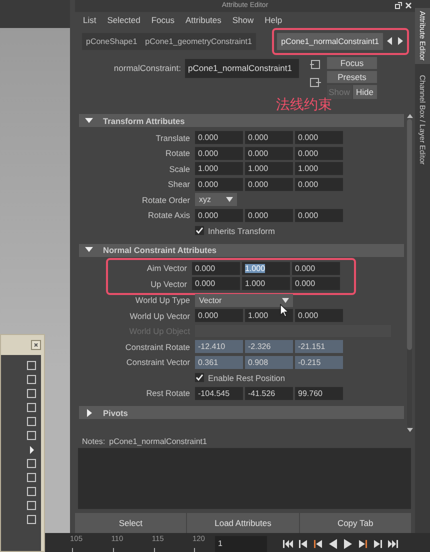 The image size is (430, 552). Describe the element at coordinates (288, 544) in the screenshot. I see `skip-to-start-icon` at that location.